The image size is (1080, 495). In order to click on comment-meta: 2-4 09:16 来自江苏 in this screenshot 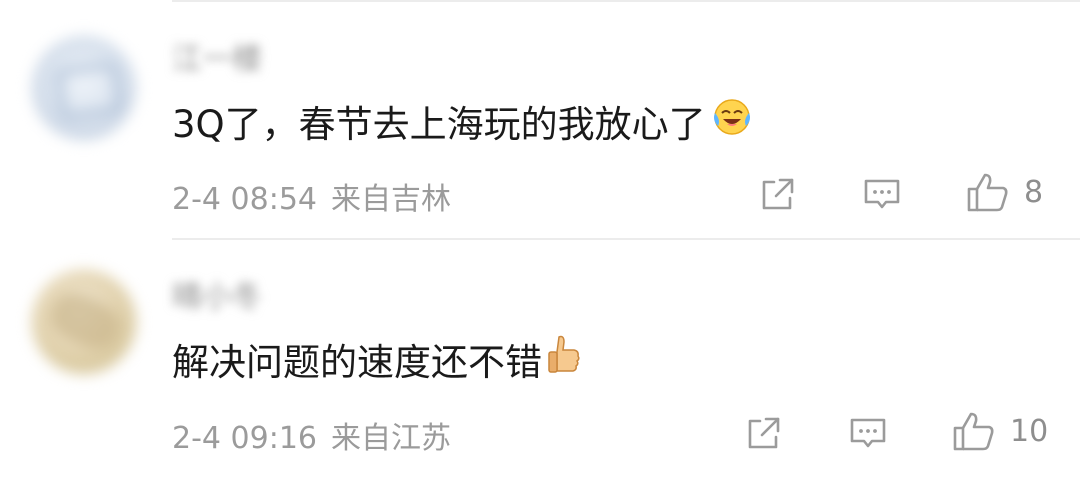, I will do `click(311, 435)`.